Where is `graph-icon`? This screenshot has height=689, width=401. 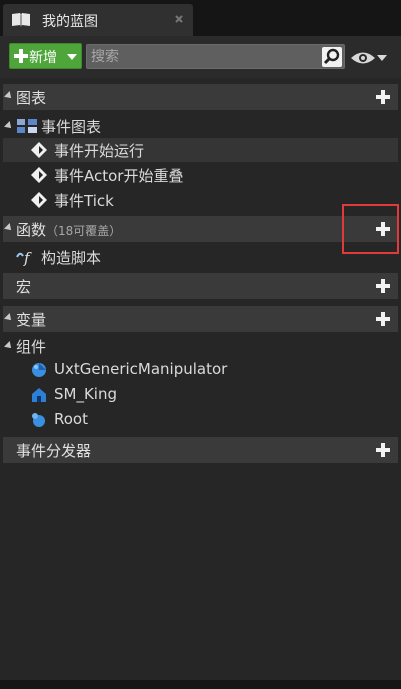 graph-icon is located at coordinates (27, 126).